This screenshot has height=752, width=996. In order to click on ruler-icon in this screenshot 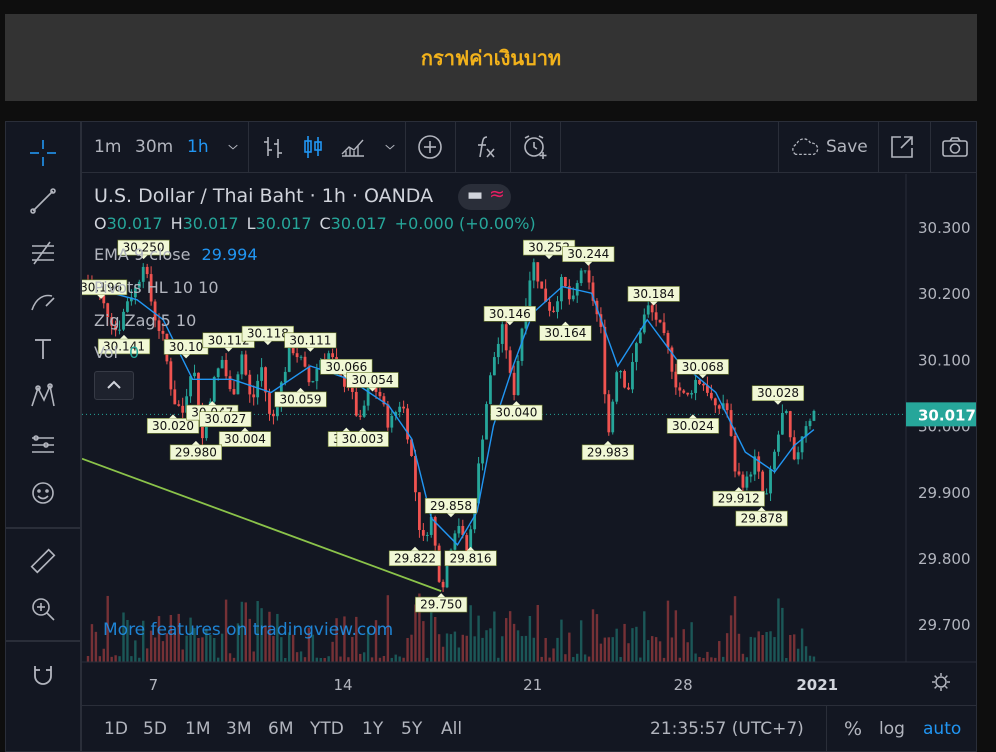, I will do `click(43, 561)`.